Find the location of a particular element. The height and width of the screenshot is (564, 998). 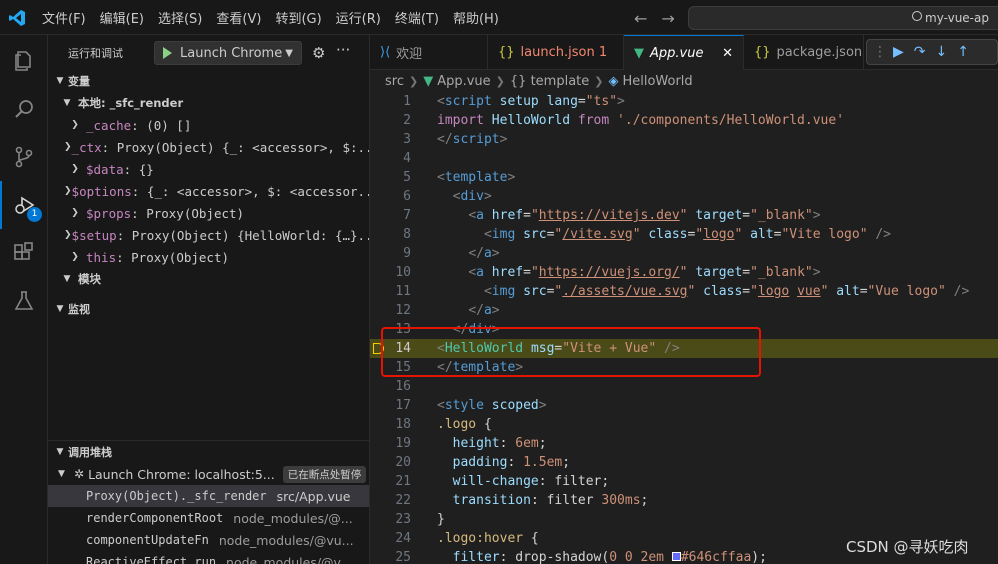

code-line: 6 <div> is located at coordinates (684, 196).